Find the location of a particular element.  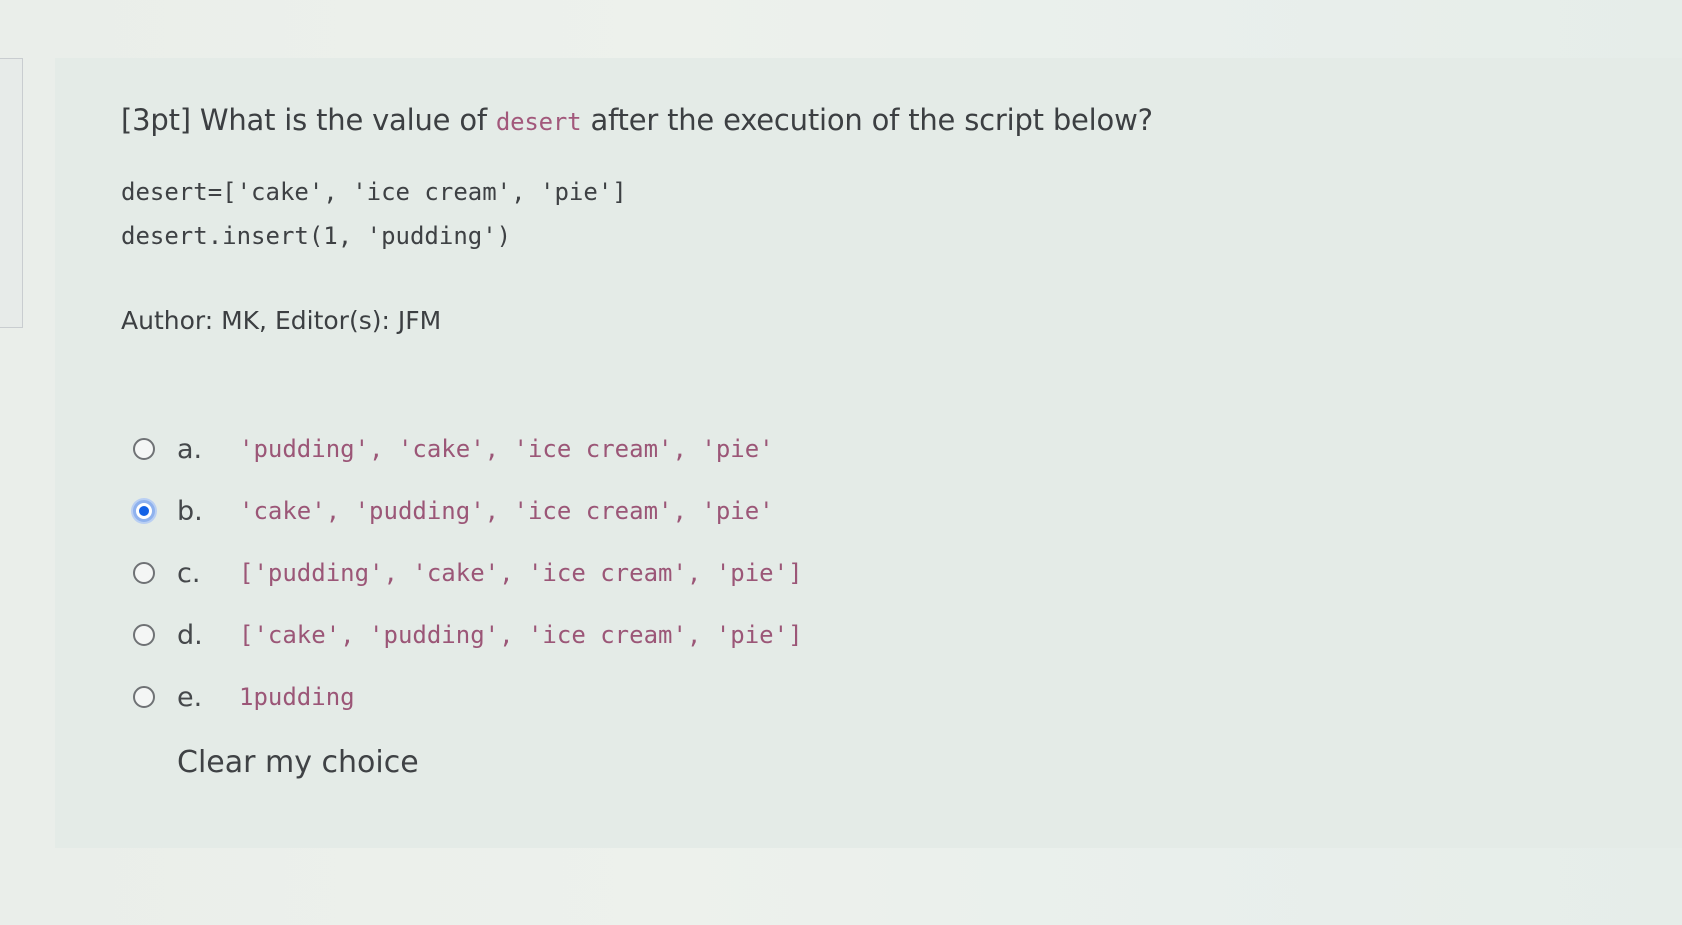

question-info-panel-edge is located at coordinates (11, 193).